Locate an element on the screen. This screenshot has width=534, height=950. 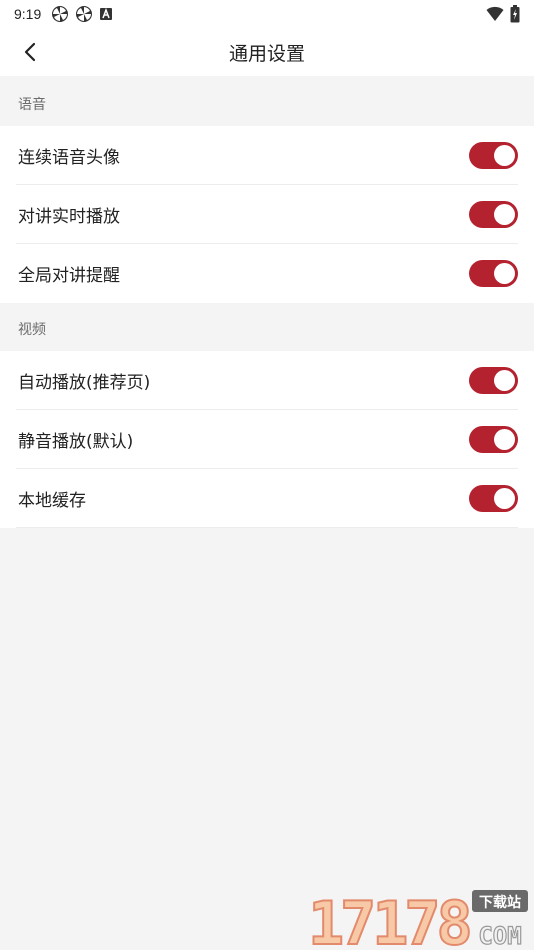
watermark-logo: 17178 下载站 COM is located at coordinates (417, 919).